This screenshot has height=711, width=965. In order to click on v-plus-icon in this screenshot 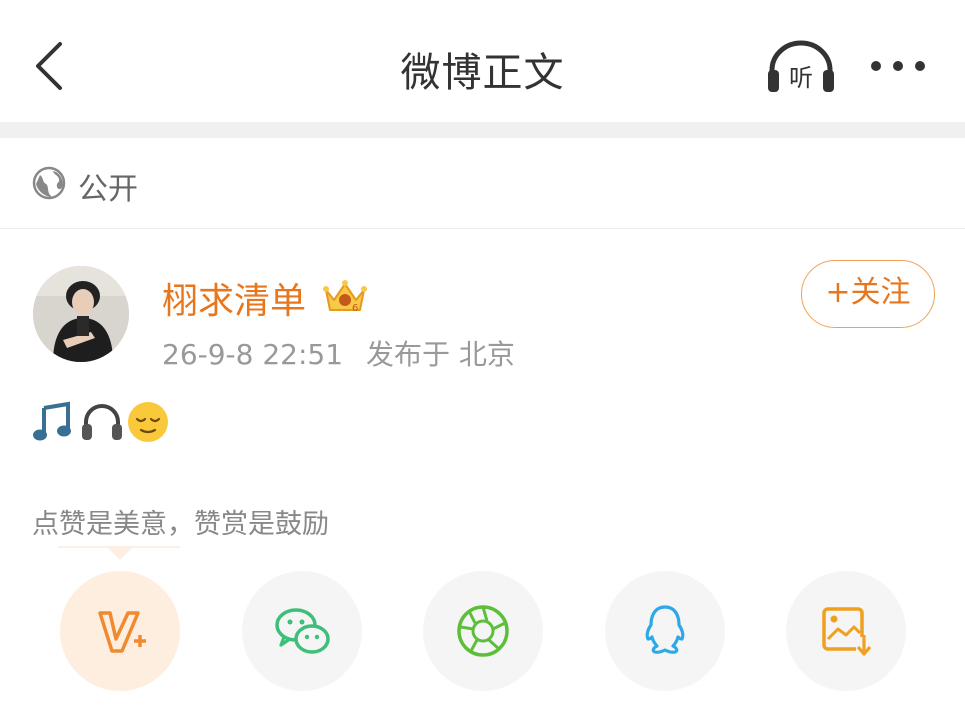, I will do `click(122, 632)`.